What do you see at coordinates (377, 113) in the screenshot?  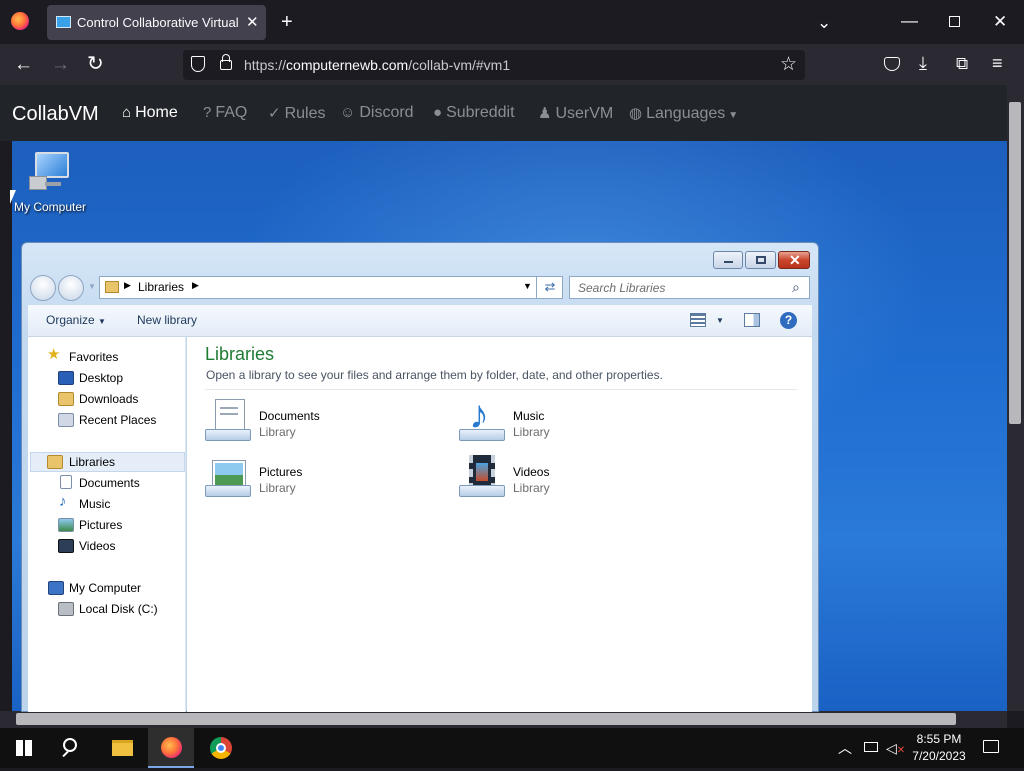 I see `nav-discord: ☺ Discord` at bounding box center [377, 113].